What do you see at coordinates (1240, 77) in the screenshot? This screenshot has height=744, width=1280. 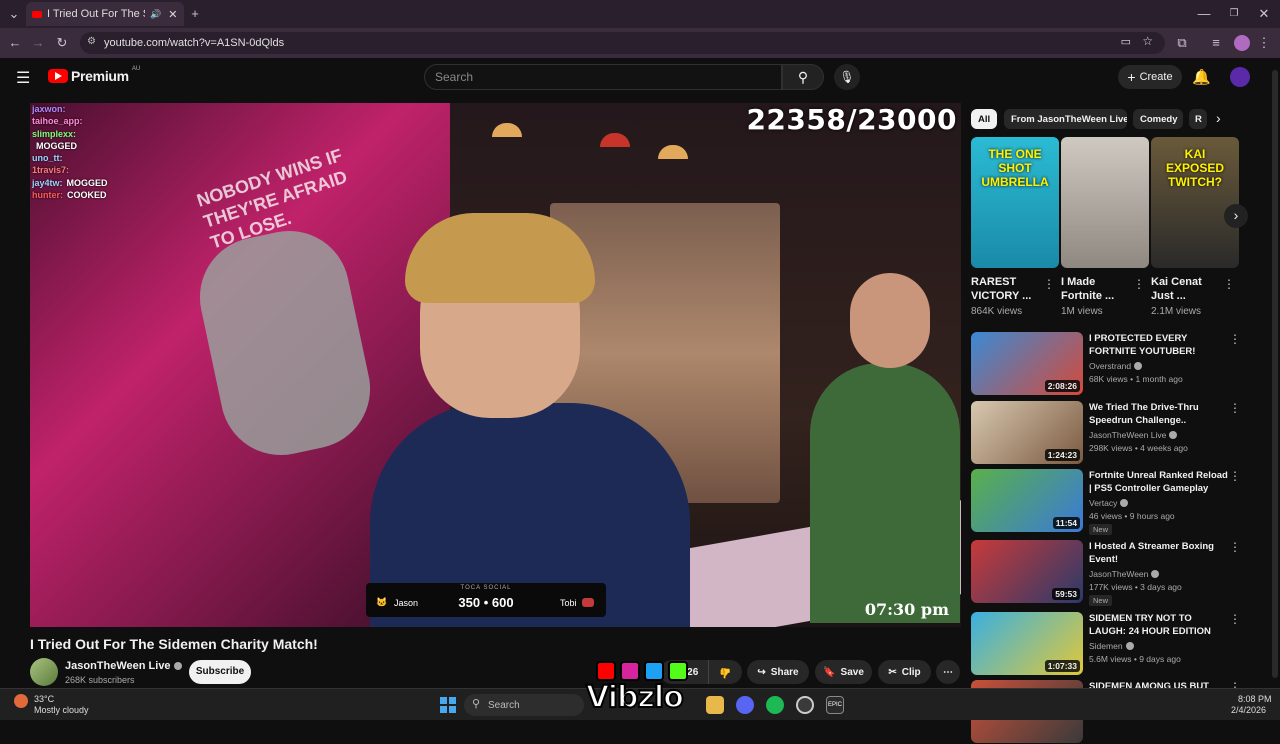 I see `account-avatar` at bounding box center [1240, 77].